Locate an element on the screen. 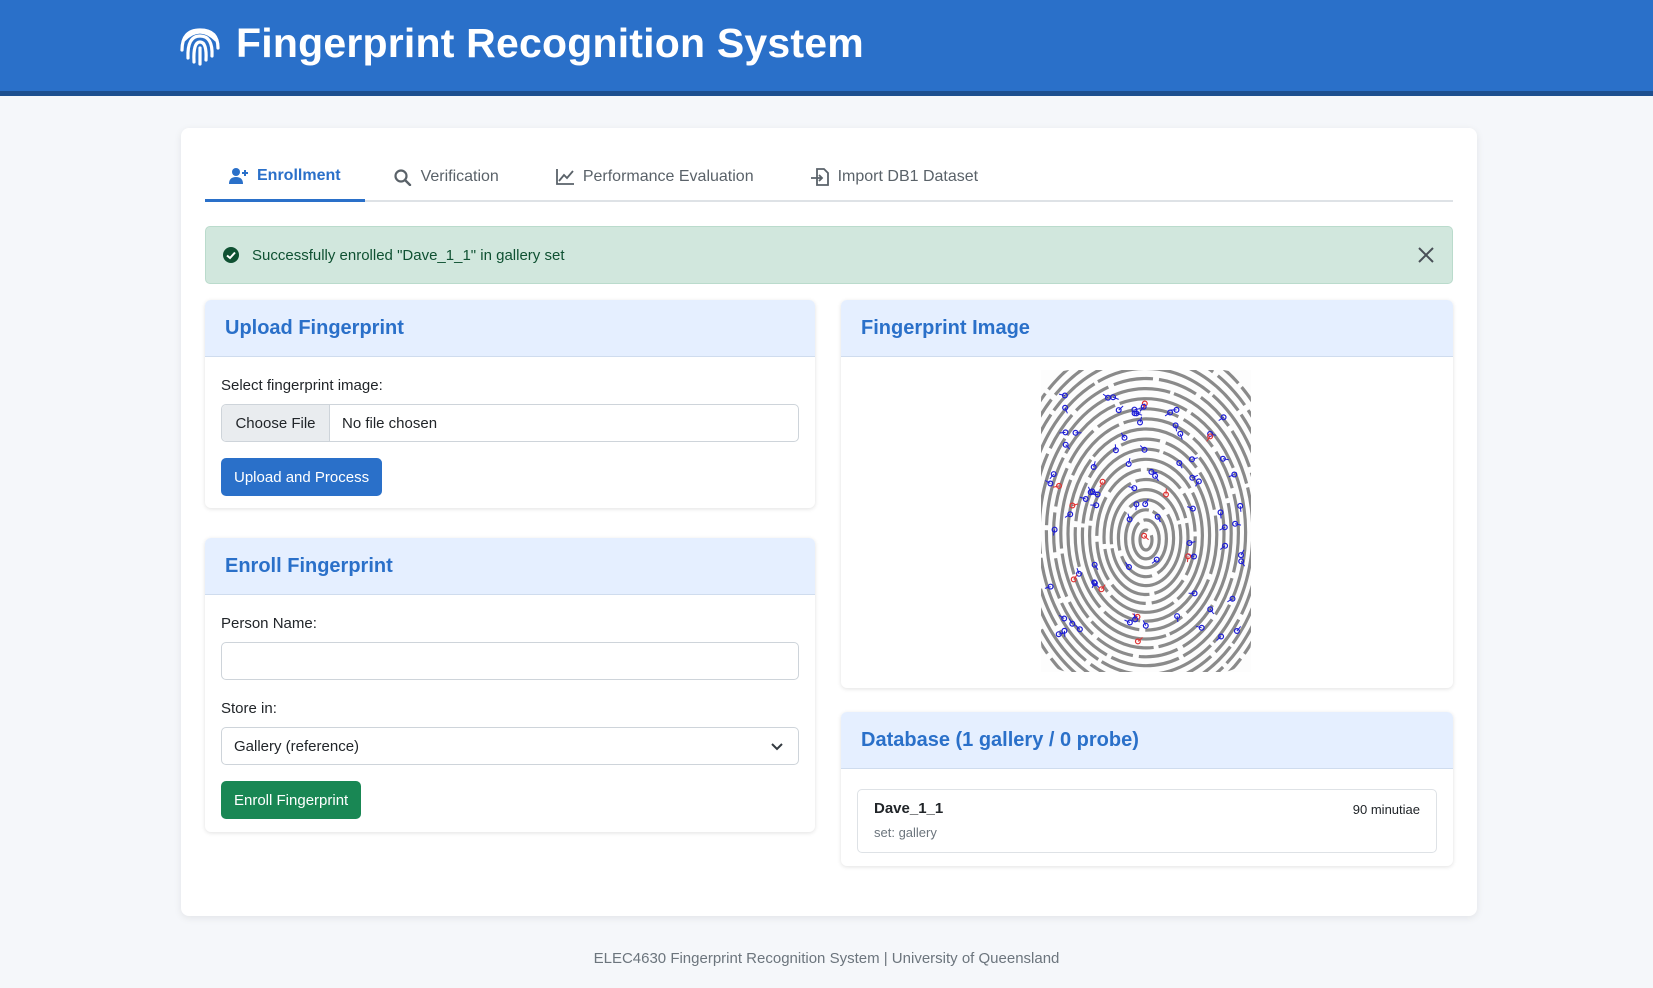 The height and width of the screenshot is (988, 1653). store-in-label: Store in: is located at coordinates (249, 708).